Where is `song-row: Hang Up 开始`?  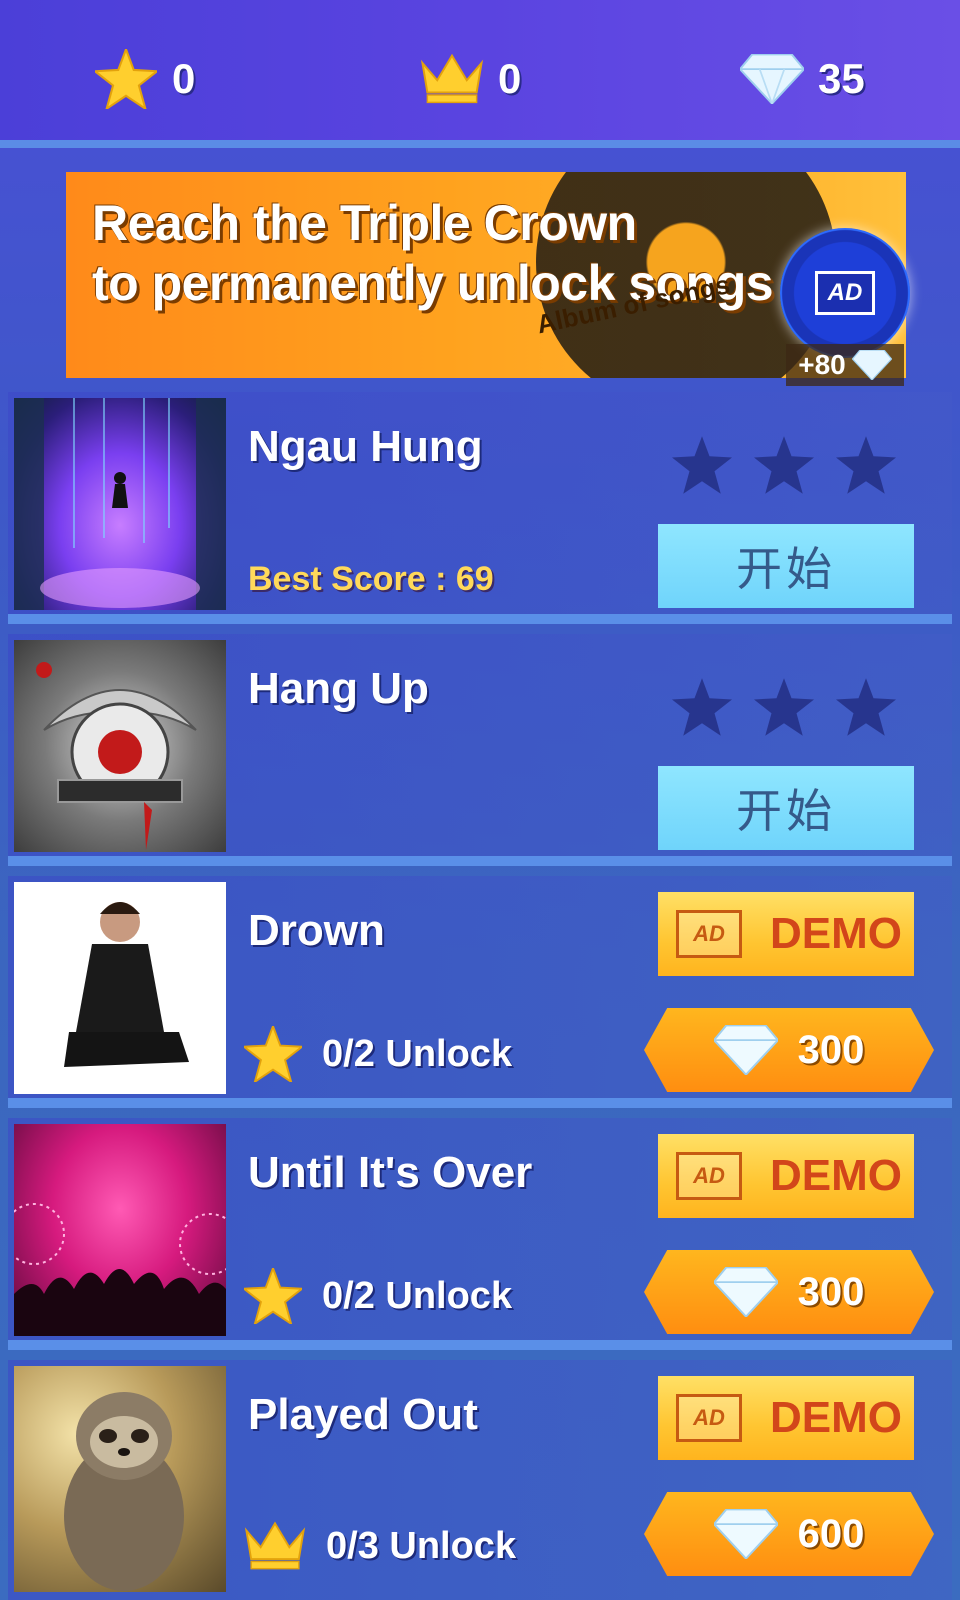 song-row: Hang Up 开始 is located at coordinates (480, 750).